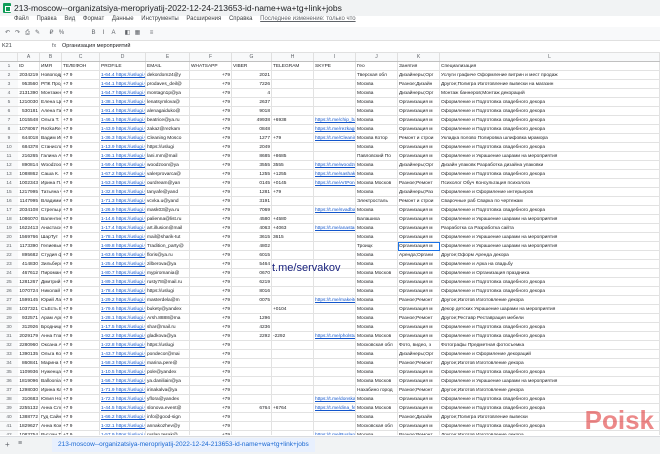 The width and height of the screenshot is (660, 454). What do you see at coordinates (29, 381) in the screenshot?
I see `table-cell: 1819096` at bounding box center [29, 381].